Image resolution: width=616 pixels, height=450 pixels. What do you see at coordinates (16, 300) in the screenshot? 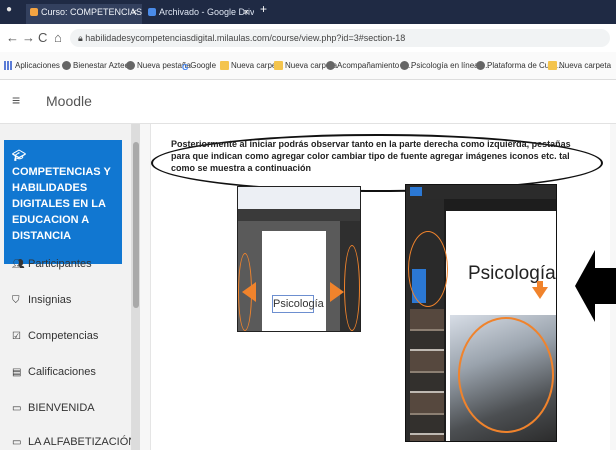
I see `shield-icon: ⛉` at bounding box center [16, 300].